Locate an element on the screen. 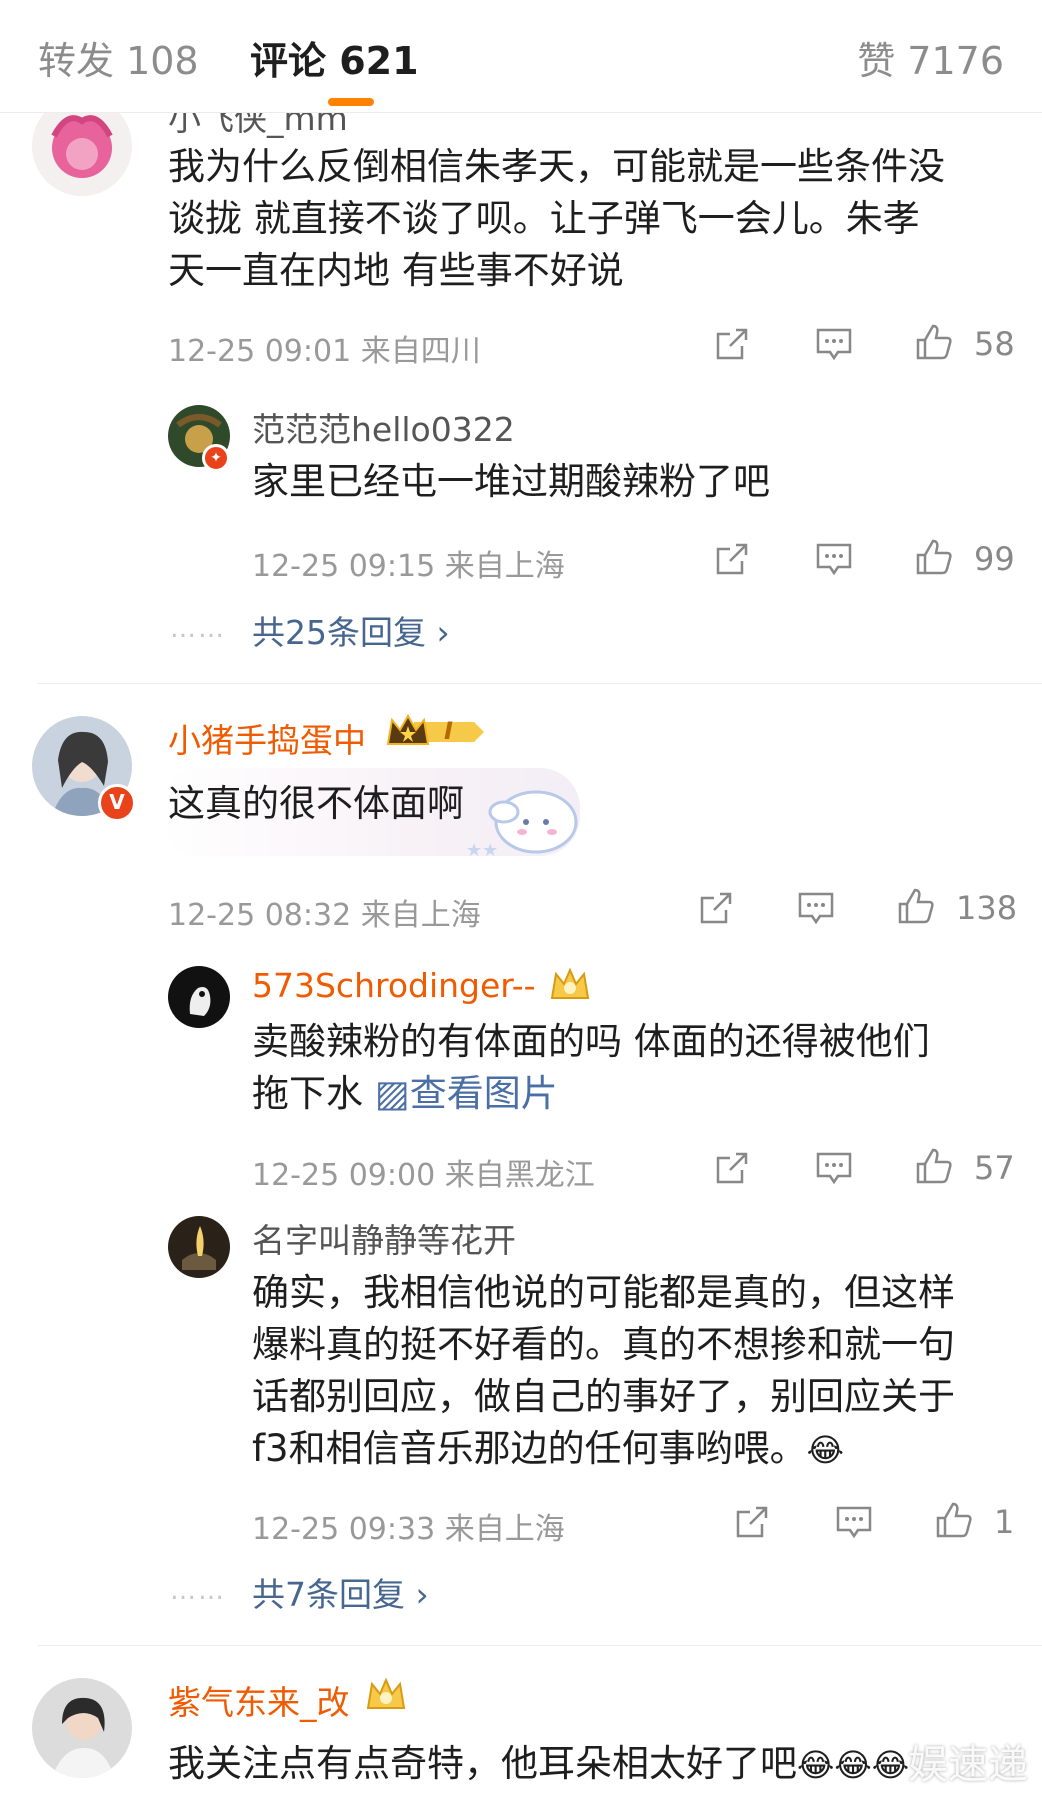  comment-text-line: 天一直在内地 有些事不好说 is located at coordinates (396, 270).